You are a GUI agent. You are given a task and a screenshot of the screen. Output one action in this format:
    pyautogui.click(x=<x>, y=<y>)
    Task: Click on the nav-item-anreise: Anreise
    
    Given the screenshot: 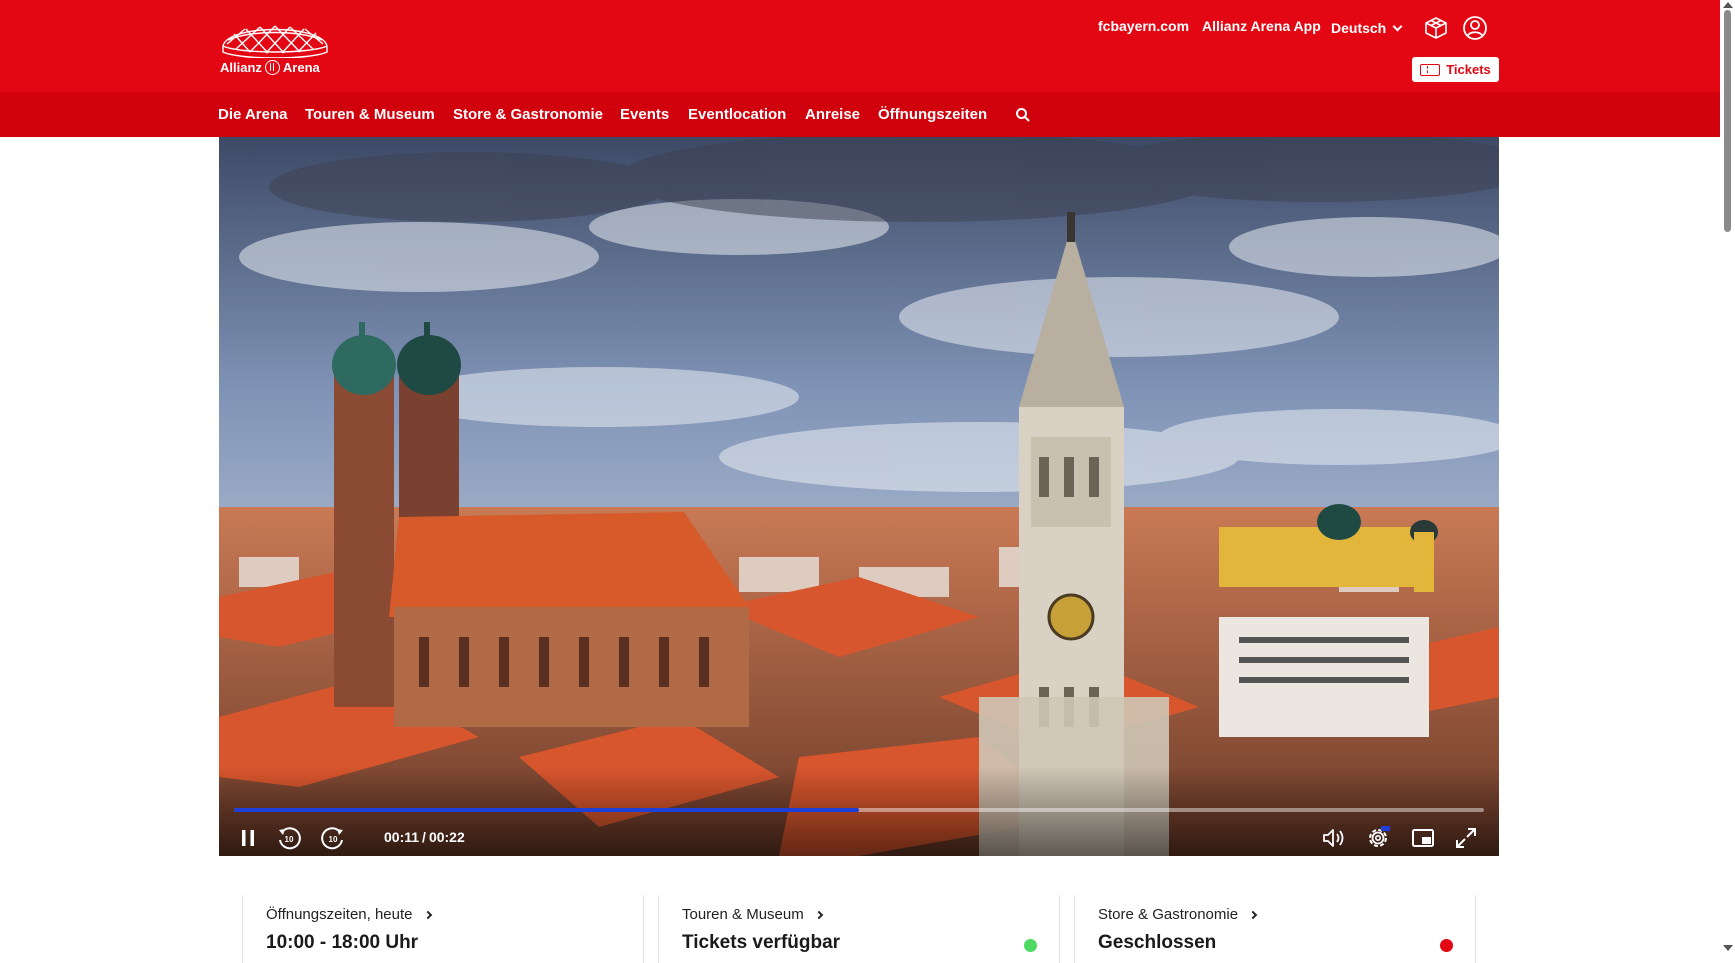 What is the action you would take?
    pyautogui.click(x=832, y=114)
    